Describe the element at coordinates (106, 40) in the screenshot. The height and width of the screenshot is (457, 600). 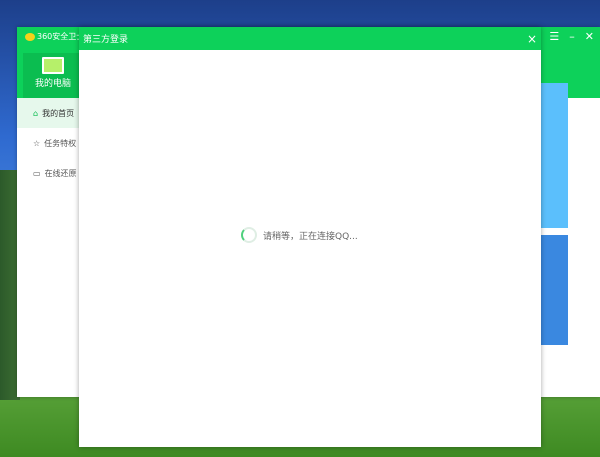
I see `dialog-title: 第三方登录` at that location.